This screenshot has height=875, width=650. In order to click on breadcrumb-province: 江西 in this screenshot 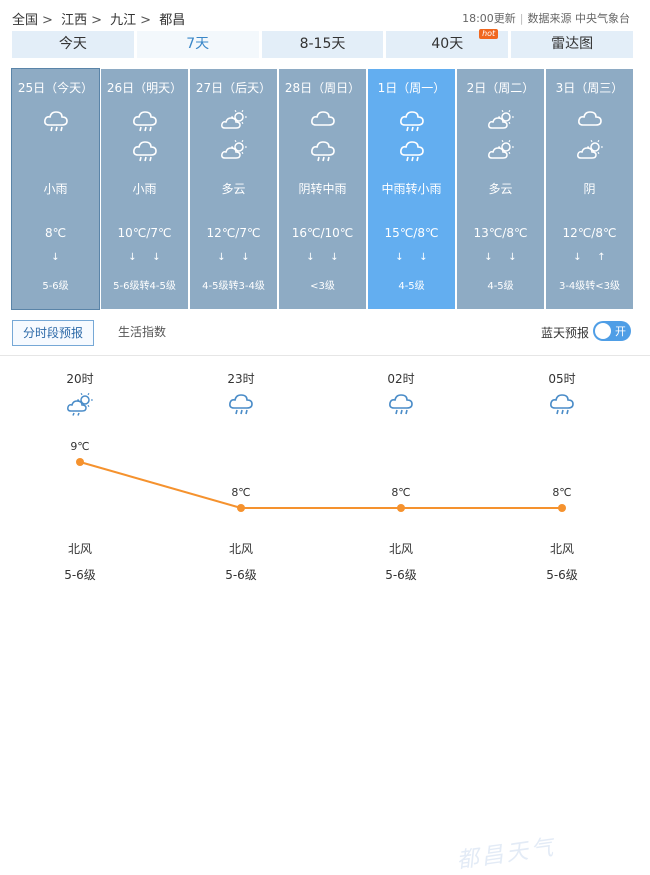, I will do `click(74, 20)`.